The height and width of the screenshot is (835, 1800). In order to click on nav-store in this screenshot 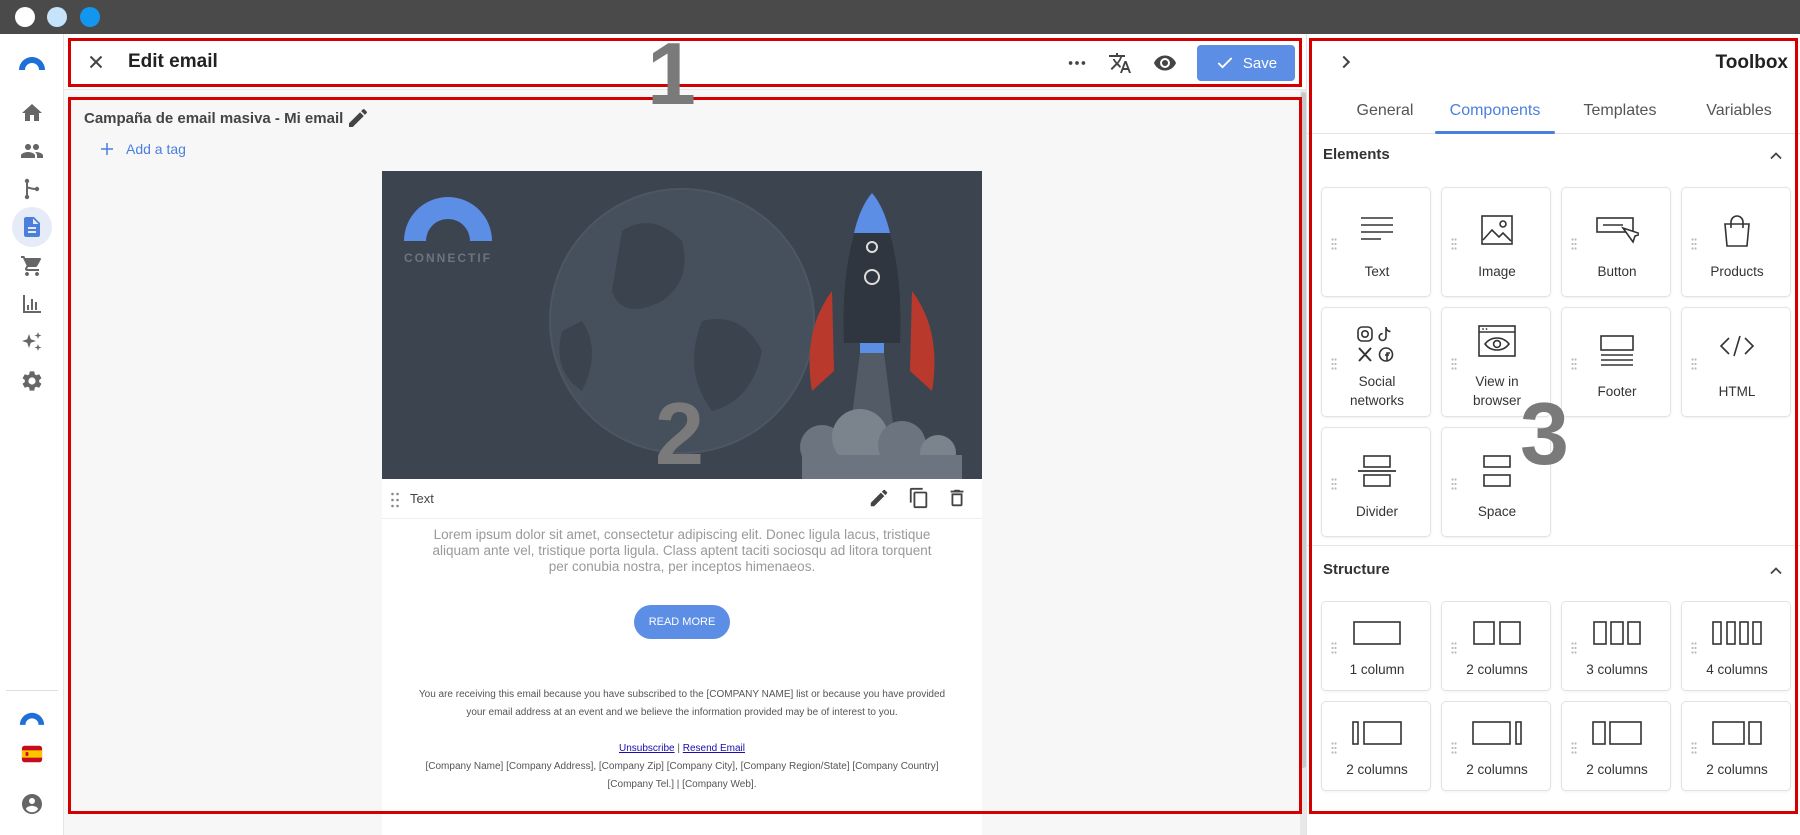, I will do `click(32, 266)`.